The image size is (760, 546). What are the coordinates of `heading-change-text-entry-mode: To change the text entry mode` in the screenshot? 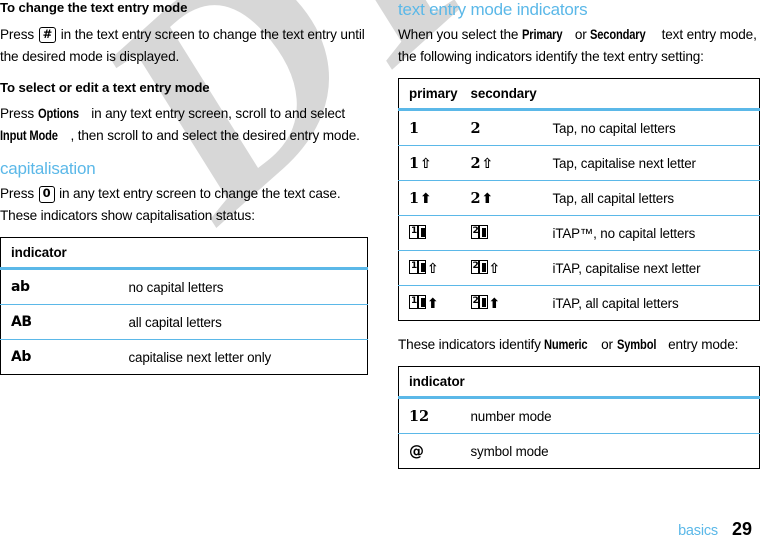 It's located at (94, 7).